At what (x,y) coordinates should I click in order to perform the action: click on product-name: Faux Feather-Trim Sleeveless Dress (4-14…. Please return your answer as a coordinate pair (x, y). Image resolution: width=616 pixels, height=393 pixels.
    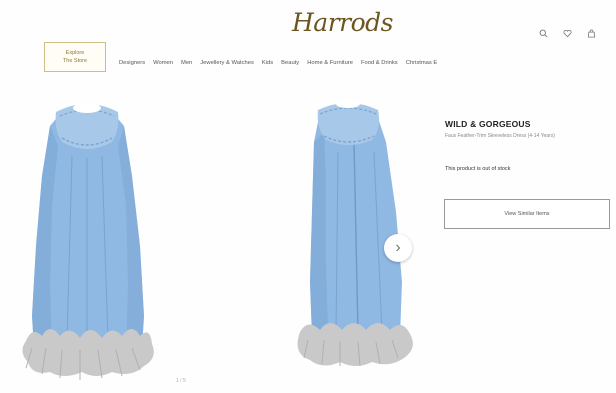
    Looking at the image, I should click on (500, 136).